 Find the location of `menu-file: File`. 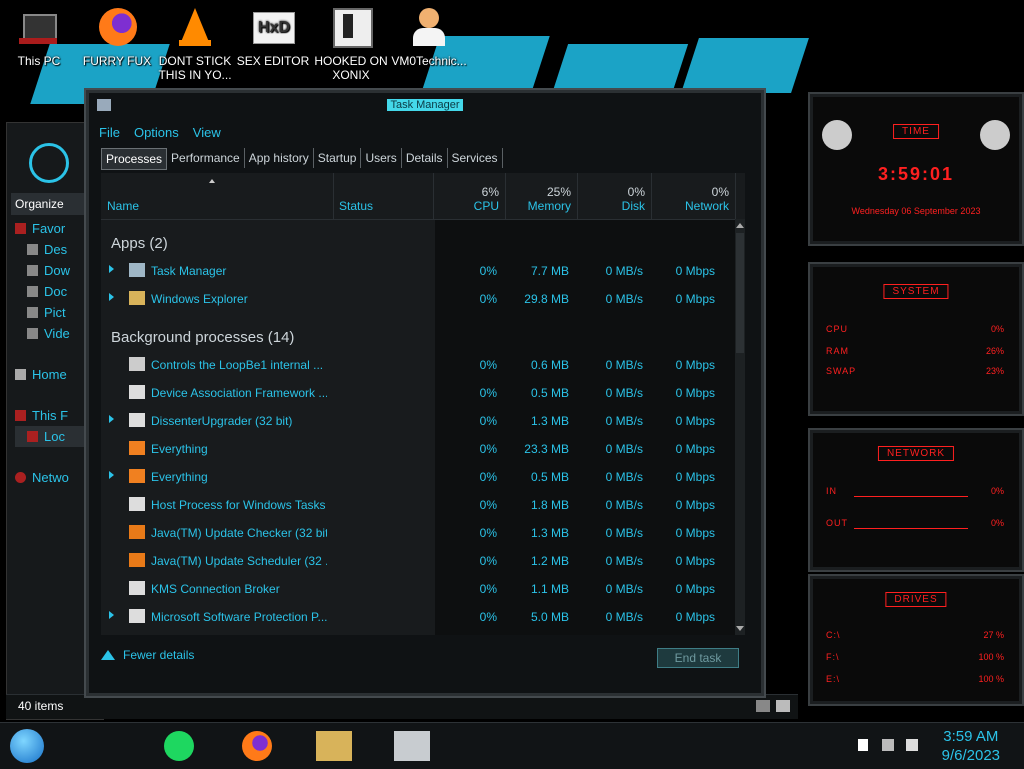

menu-file: File is located at coordinates (109, 132).